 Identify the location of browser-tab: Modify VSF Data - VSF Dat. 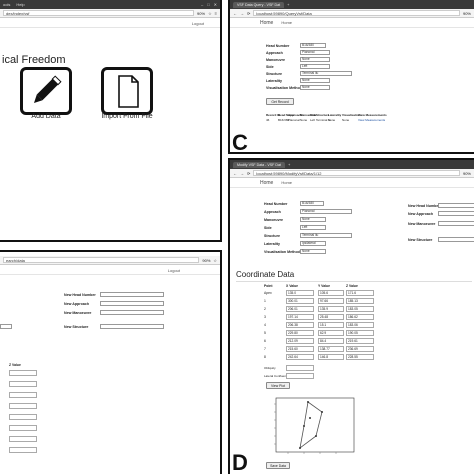
(259, 164).